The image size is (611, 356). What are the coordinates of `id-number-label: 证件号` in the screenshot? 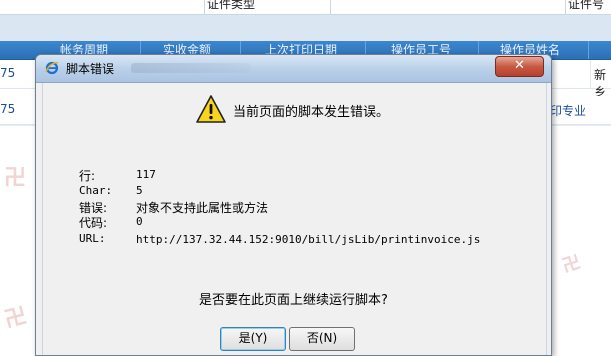 It's located at (586, 5).